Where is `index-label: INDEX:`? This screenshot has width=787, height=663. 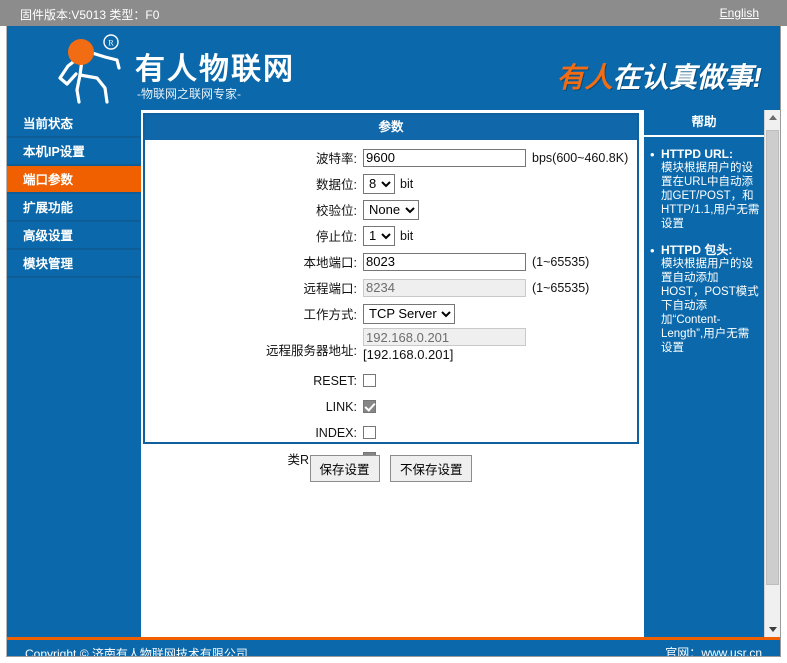
index-label: INDEX: is located at coordinates (336, 432).